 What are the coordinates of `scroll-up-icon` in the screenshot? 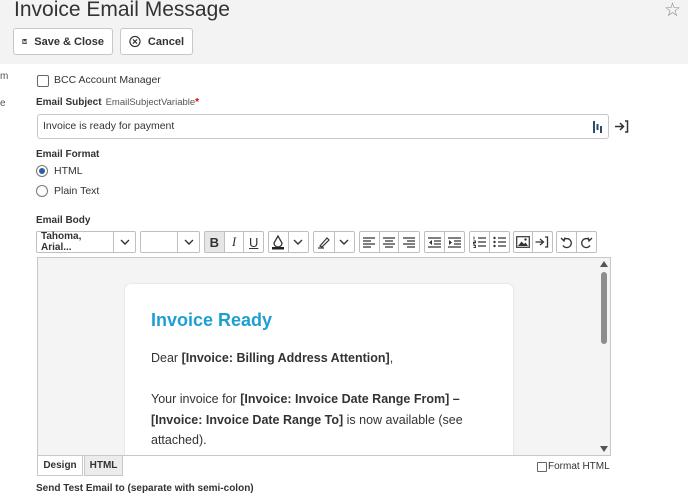 It's located at (604, 264).